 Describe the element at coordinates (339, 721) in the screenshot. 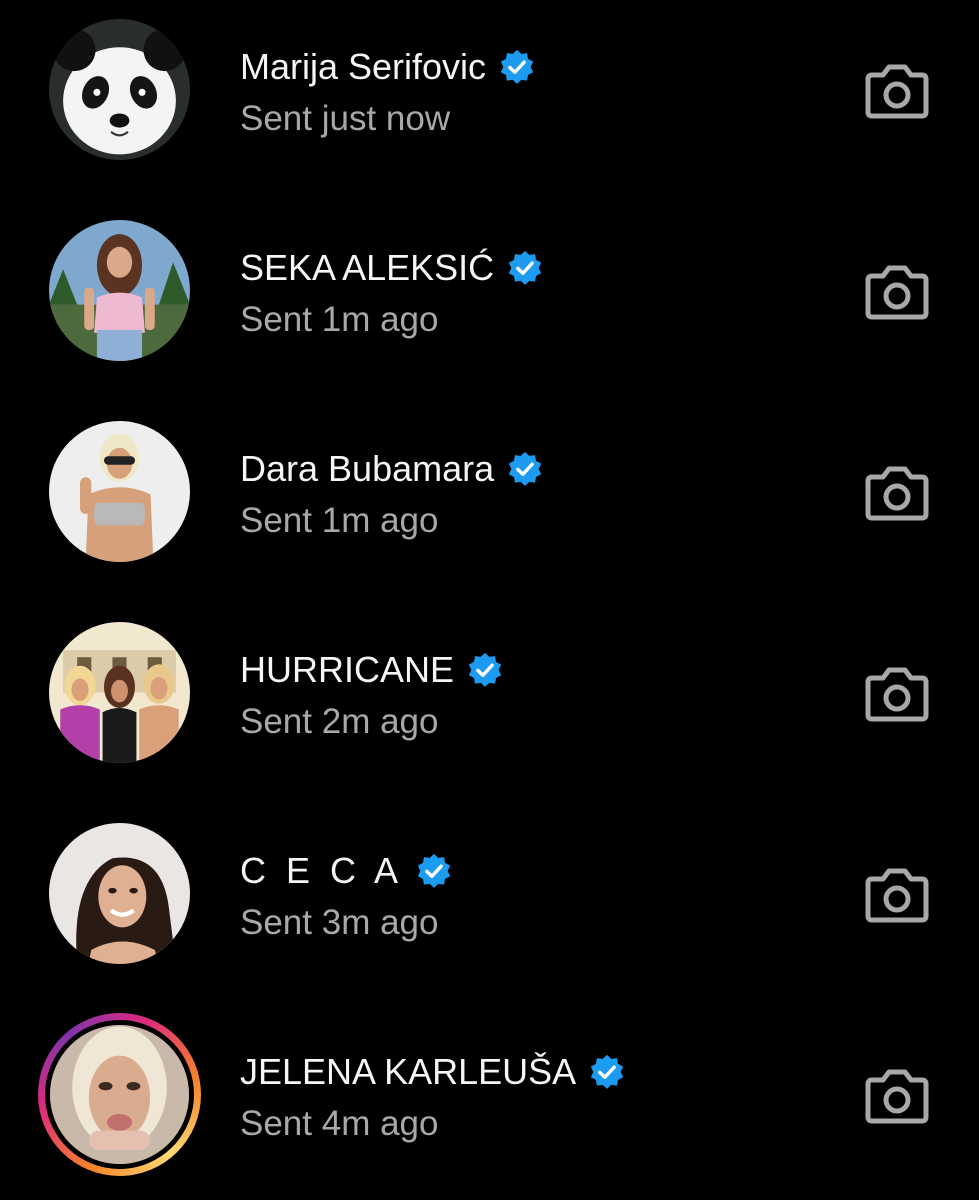

I see `message-status: Sent 2m ago` at that location.